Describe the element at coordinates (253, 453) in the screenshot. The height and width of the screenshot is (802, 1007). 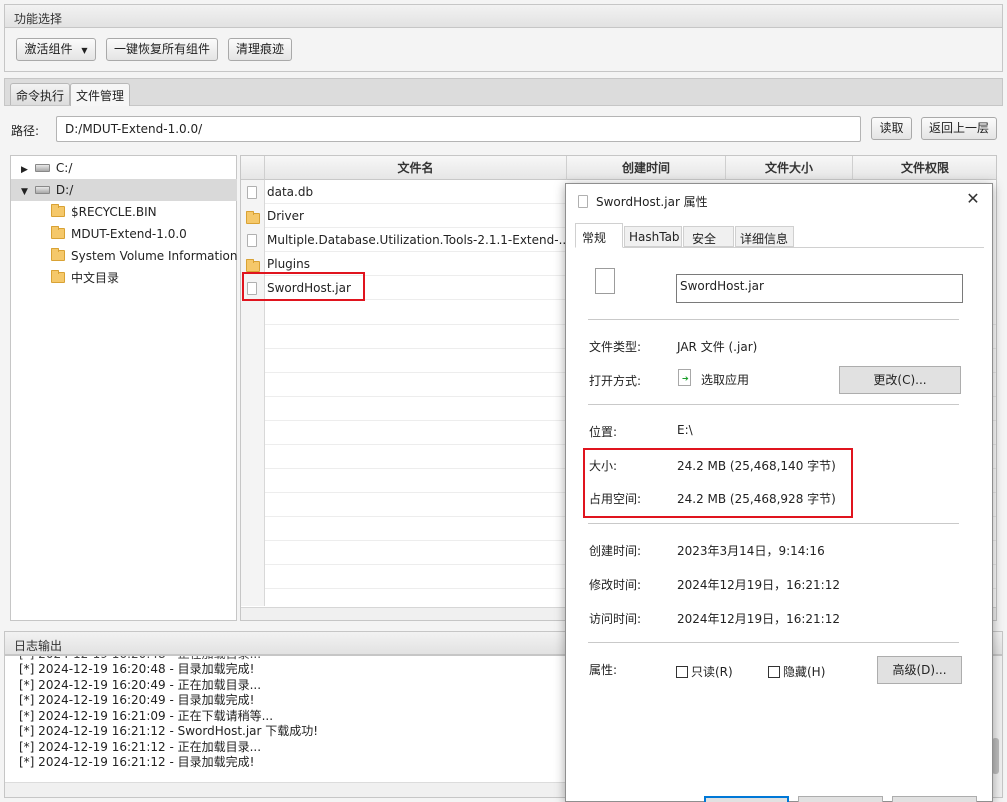
I see `row-index-column` at that location.